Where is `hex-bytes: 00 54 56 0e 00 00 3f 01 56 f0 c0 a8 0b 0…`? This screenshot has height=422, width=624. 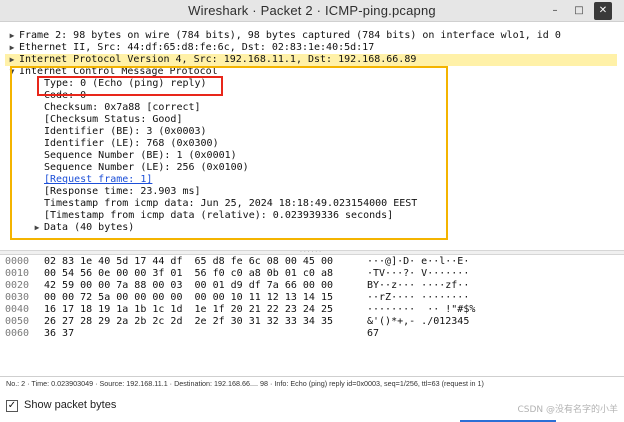
hex-bytes: 00 54 56 0e 00 00 3f 01 56 f0 c0 a8 0b 0… is located at coordinates (188, 273).